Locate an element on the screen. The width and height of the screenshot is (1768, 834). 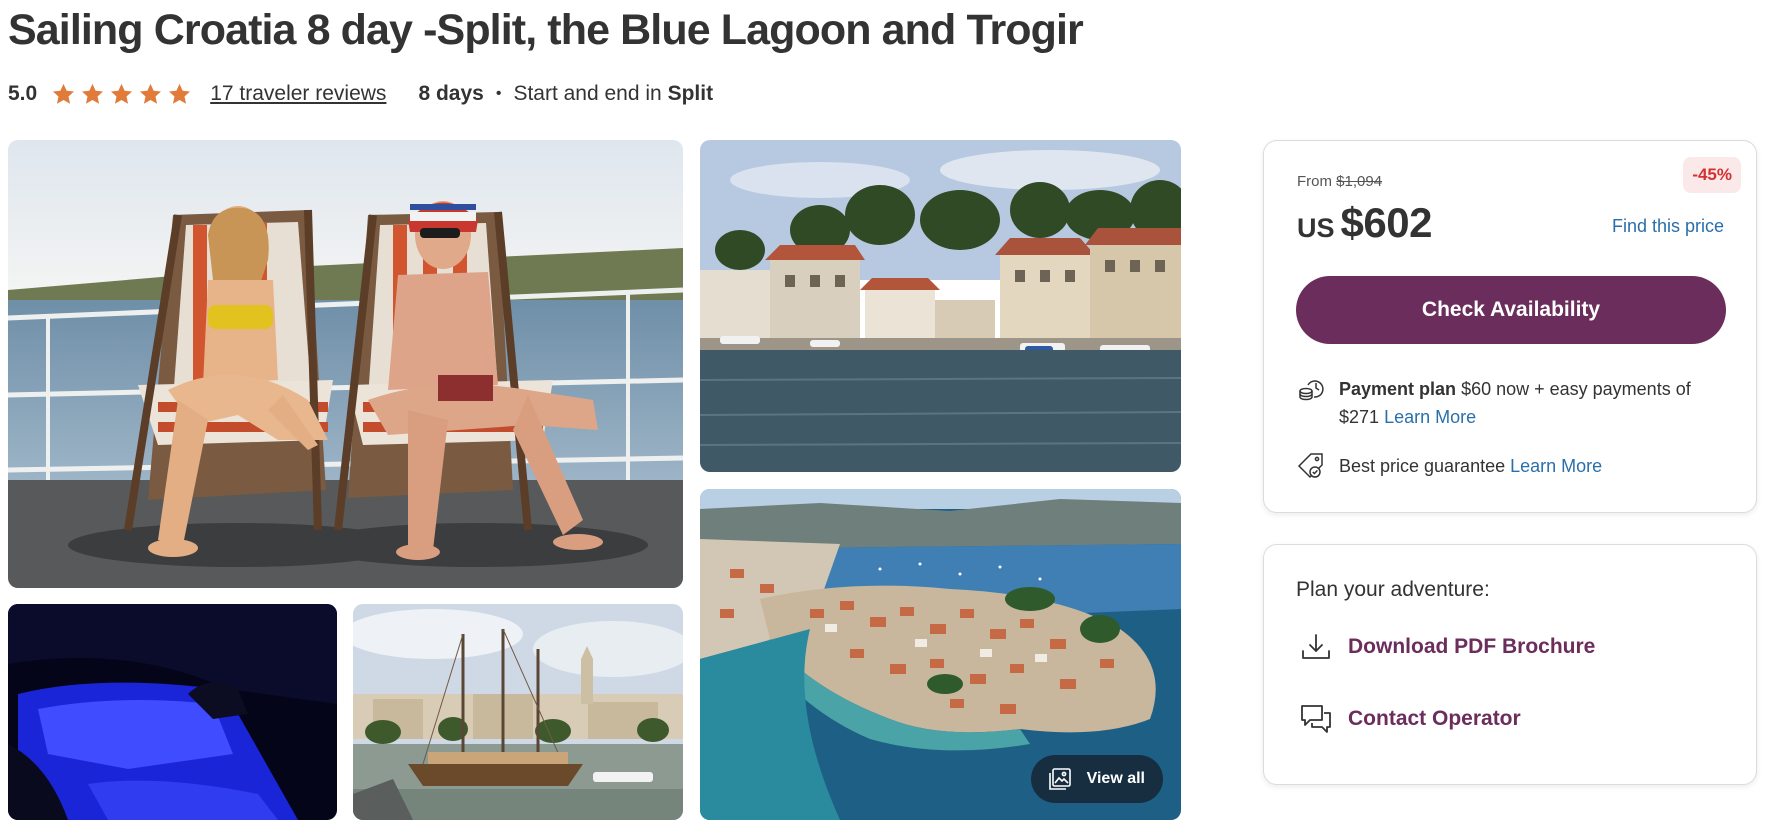
download-brochure-label: Download PDF Brochure is located at coordinates (1472, 646).